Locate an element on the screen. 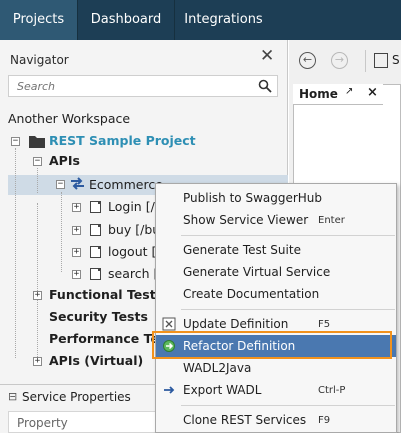  top-navigation-bar: Projects Dashboard Integrations is located at coordinates (200, 20).